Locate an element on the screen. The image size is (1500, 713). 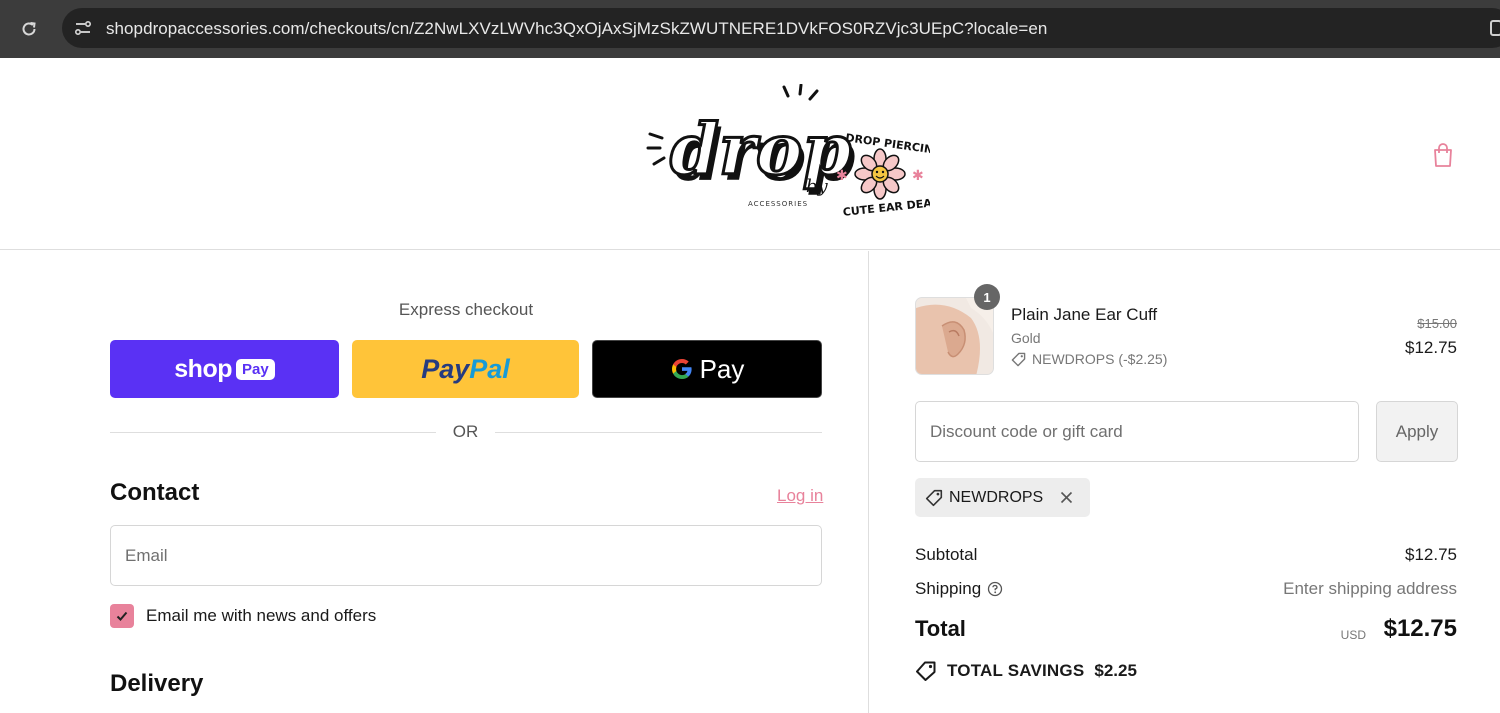
or-line-left is located at coordinates (273, 432).